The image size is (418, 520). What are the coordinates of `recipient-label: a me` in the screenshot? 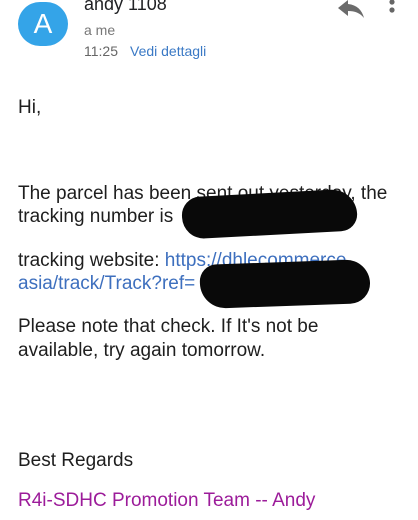 It's located at (100, 30).